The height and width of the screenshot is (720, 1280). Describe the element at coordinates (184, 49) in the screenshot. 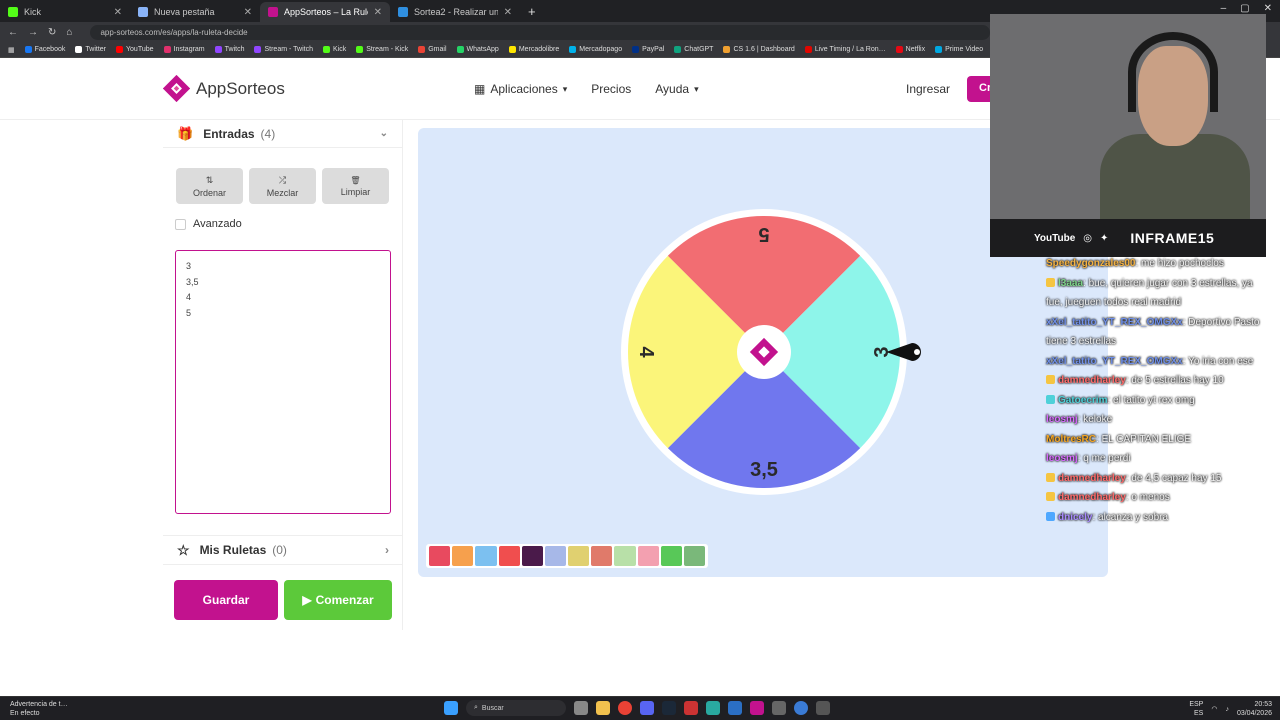

I see `bookmark: Instagram` at that location.